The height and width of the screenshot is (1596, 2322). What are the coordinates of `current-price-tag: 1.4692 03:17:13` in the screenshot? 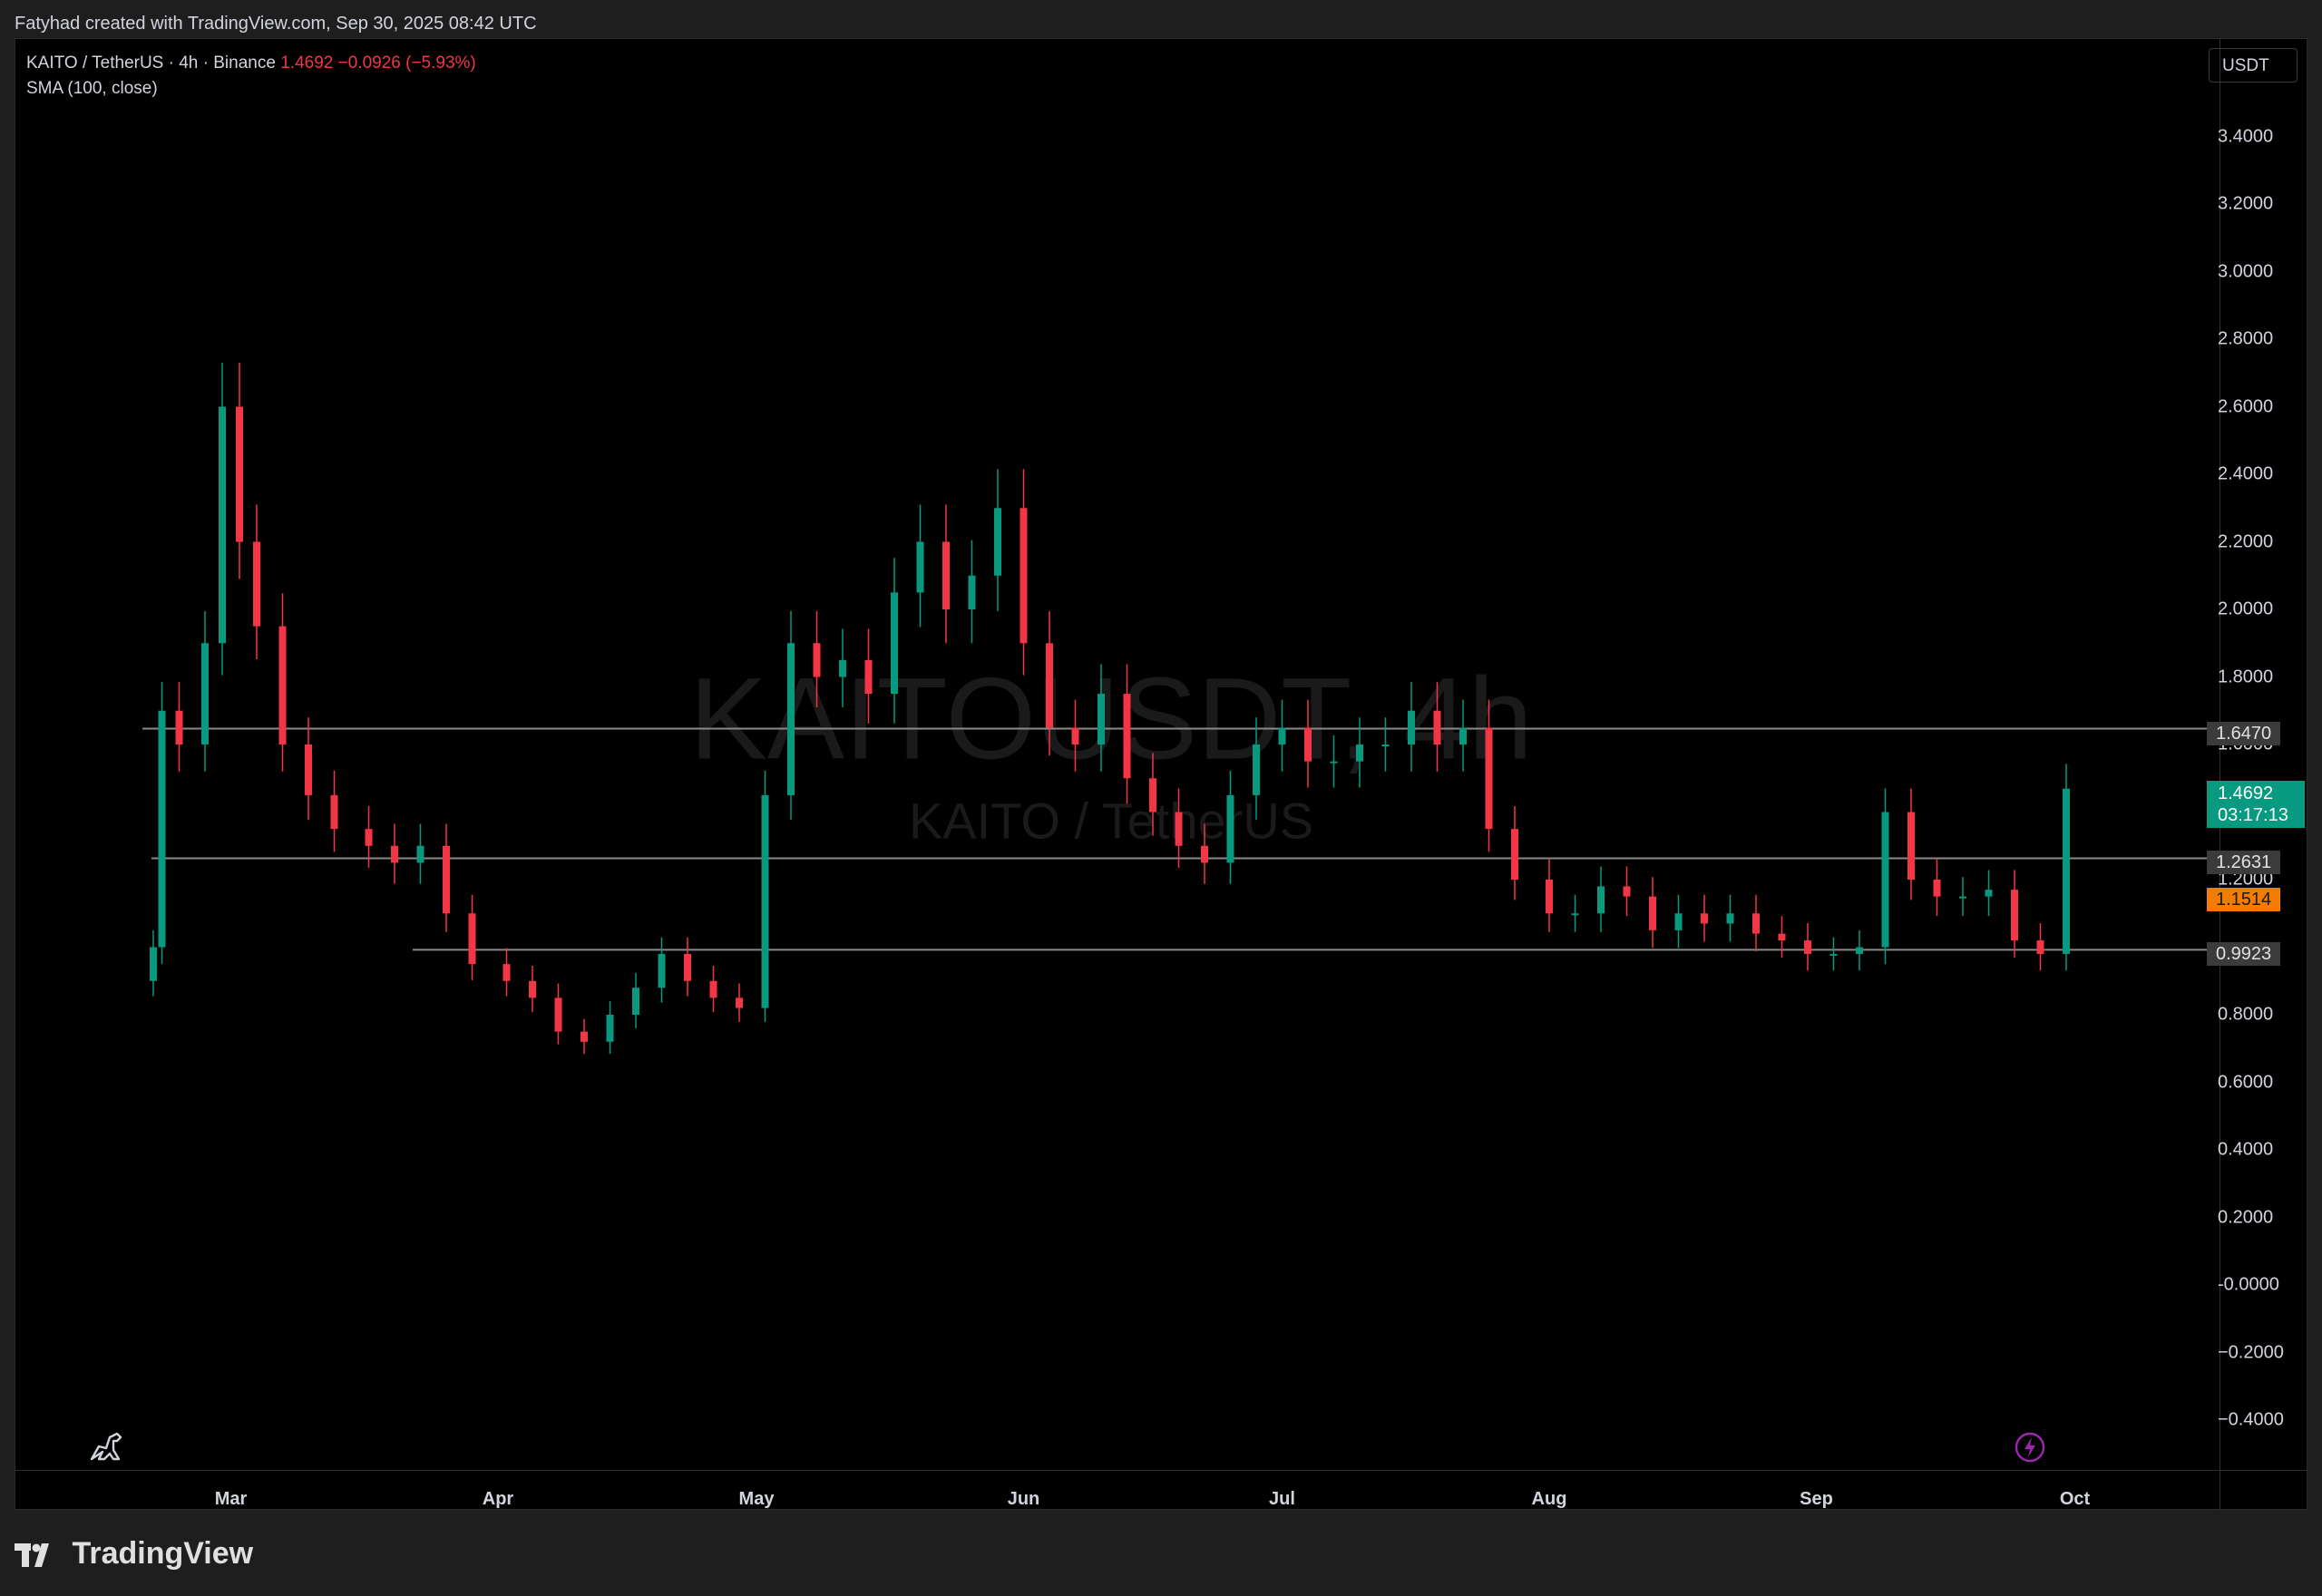 It's located at (2256, 804).